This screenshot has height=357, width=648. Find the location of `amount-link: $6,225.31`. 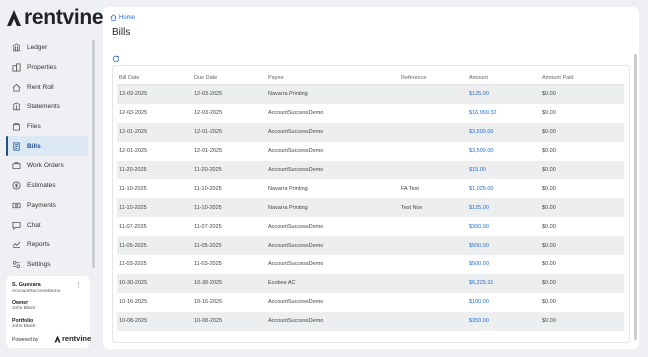

amount-link: $6,225.31 is located at coordinates (503, 283).